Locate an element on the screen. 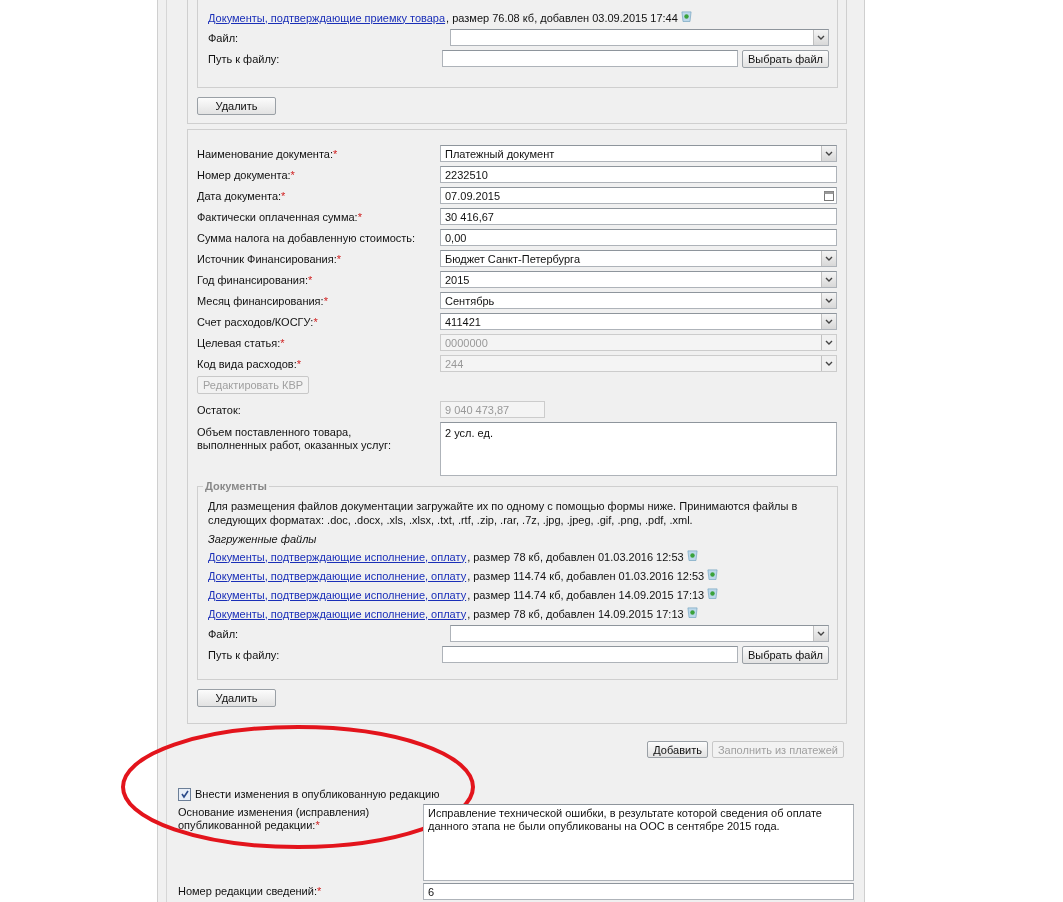 This screenshot has height=902, width=1063. fieldset-legend: Документы is located at coordinates (236, 486).